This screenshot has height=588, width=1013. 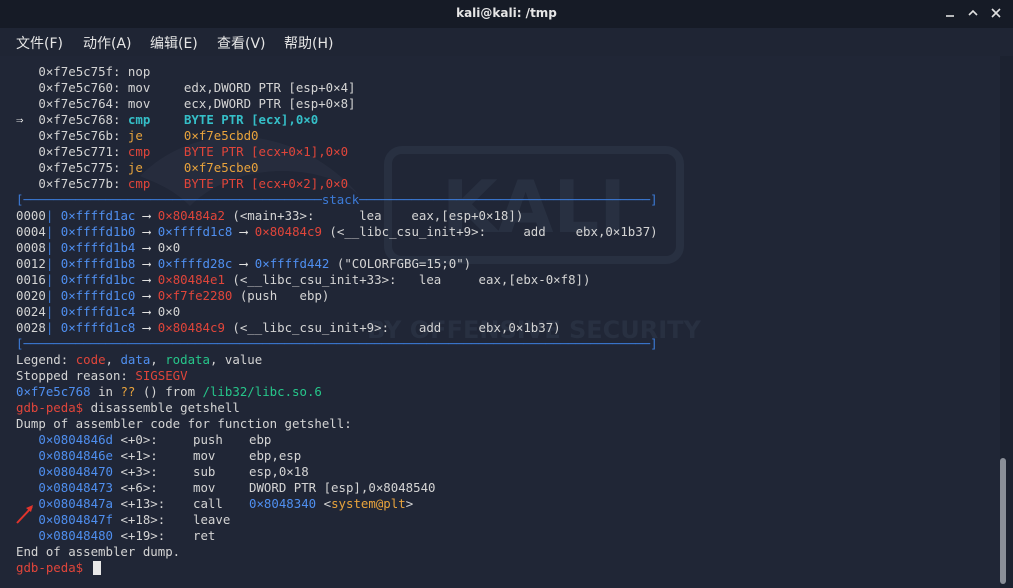 What do you see at coordinates (262, 391) in the screenshot?
I see `location-library: /lib32/libc.so.6` at bounding box center [262, 391].